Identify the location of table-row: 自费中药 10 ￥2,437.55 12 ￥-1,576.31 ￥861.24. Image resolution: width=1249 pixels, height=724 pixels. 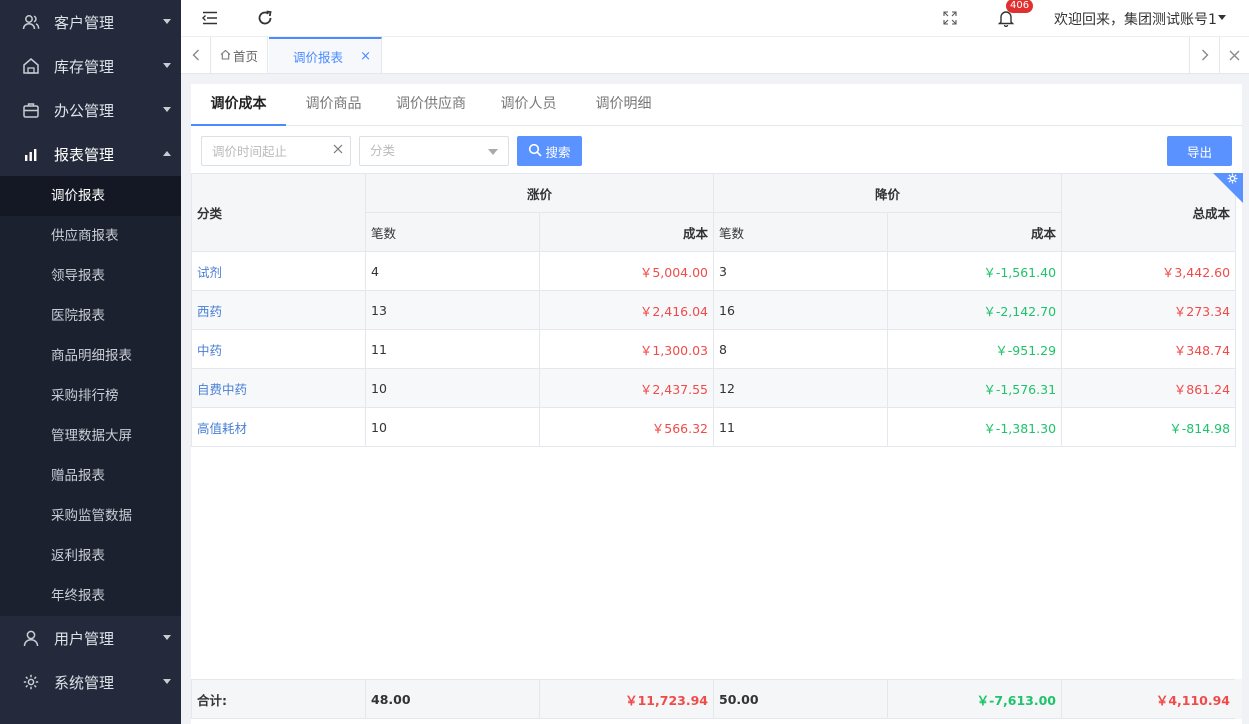
(714, 388).